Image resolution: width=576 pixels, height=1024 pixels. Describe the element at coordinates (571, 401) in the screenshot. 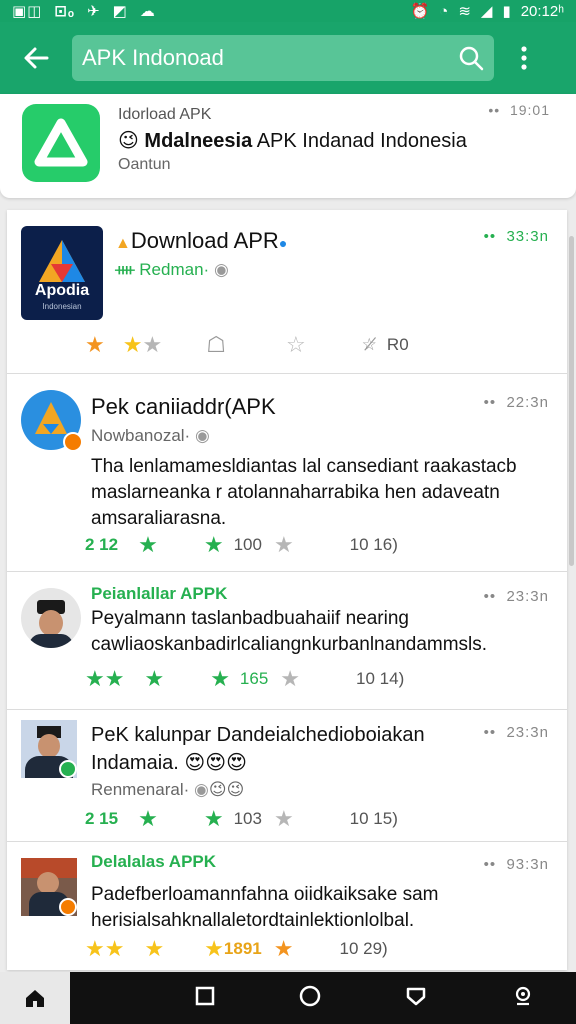

I see `scrollbar` at that location.